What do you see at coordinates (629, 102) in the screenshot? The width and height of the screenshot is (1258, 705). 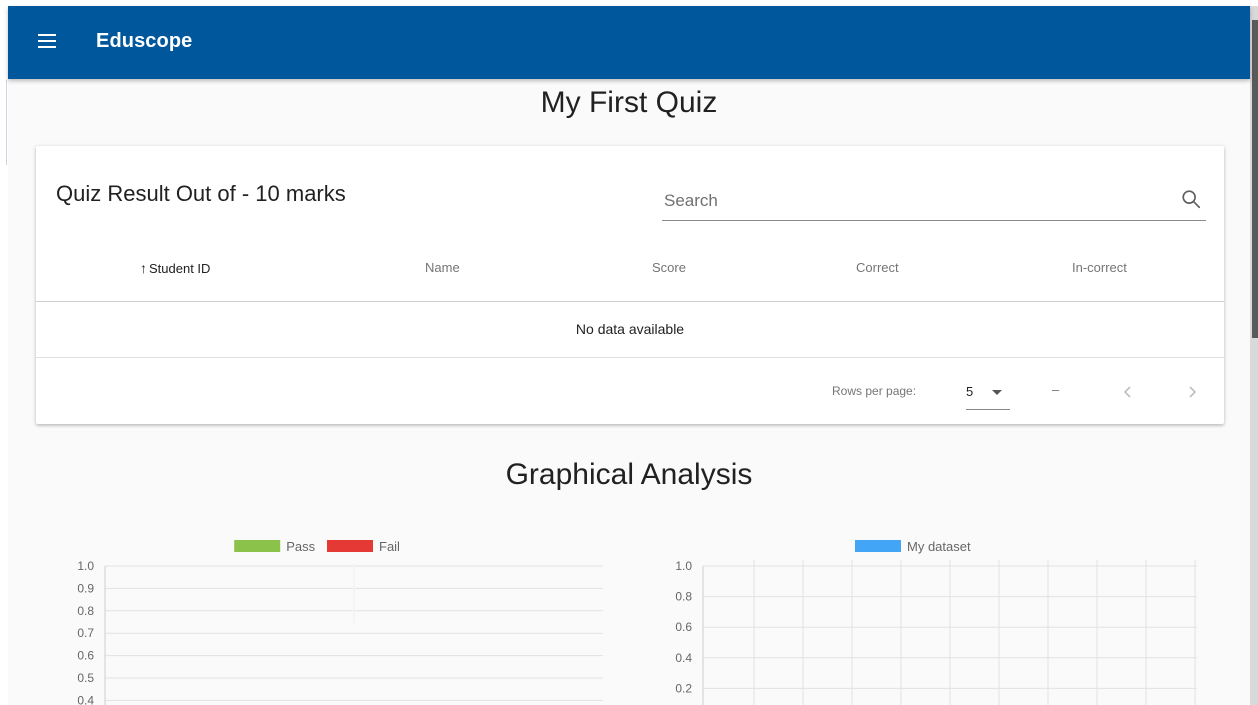 I see `page-title: My First Quiz` at bounding box center [629, 102].